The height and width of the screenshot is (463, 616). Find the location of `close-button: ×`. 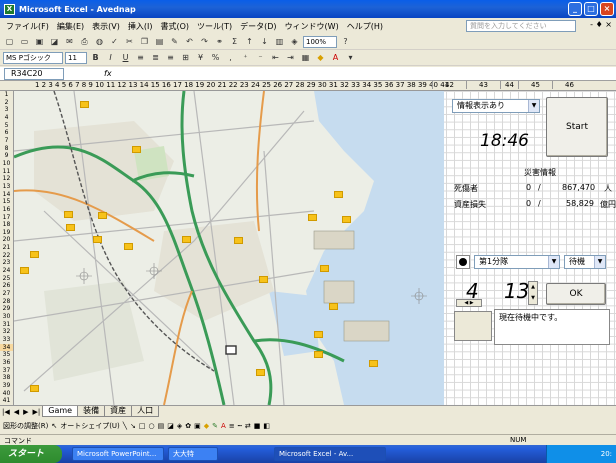

close-button: × is located at coordinates (607, 9).